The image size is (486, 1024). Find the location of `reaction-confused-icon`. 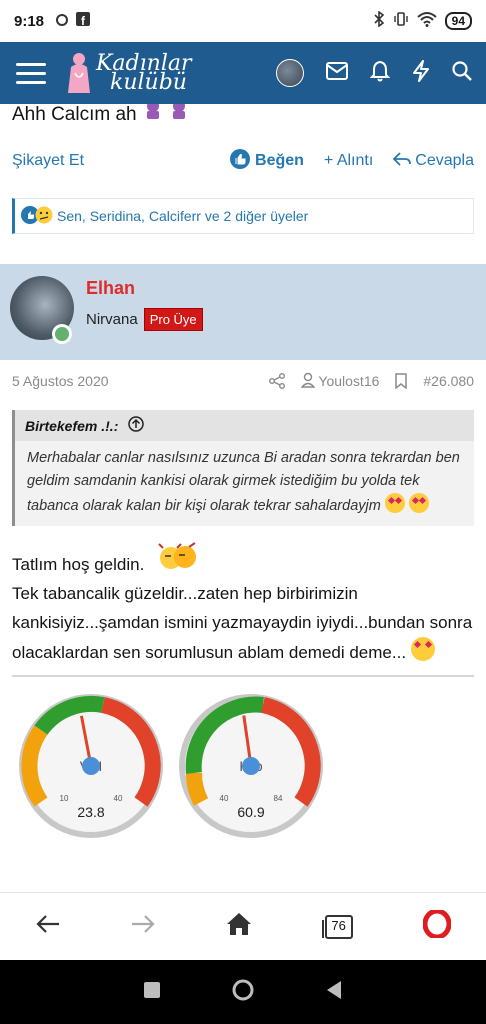

reaction-confused-icon is located at coordinates (44, 216).